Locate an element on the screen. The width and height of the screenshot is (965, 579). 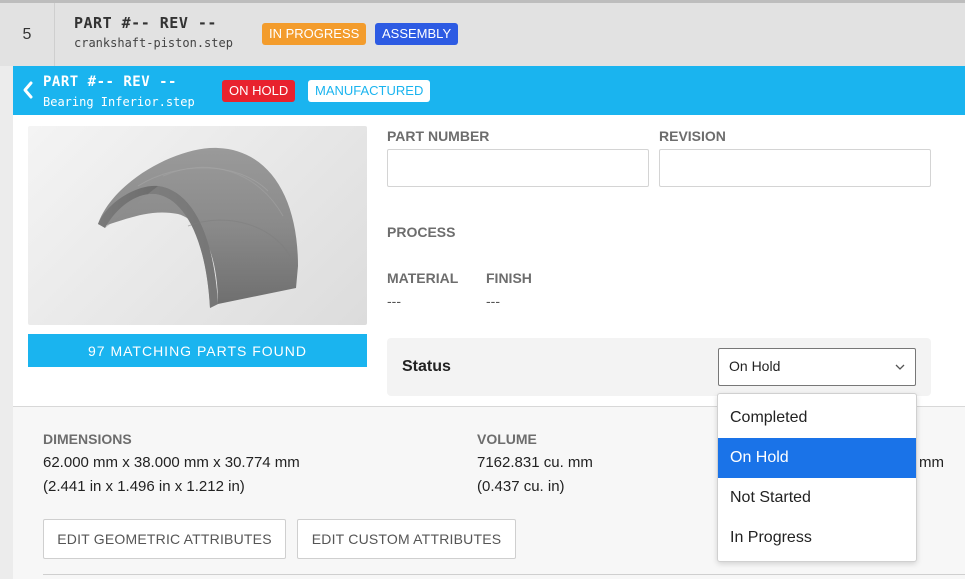
material-label: MATERIAL is located at coordinates (423, 278).